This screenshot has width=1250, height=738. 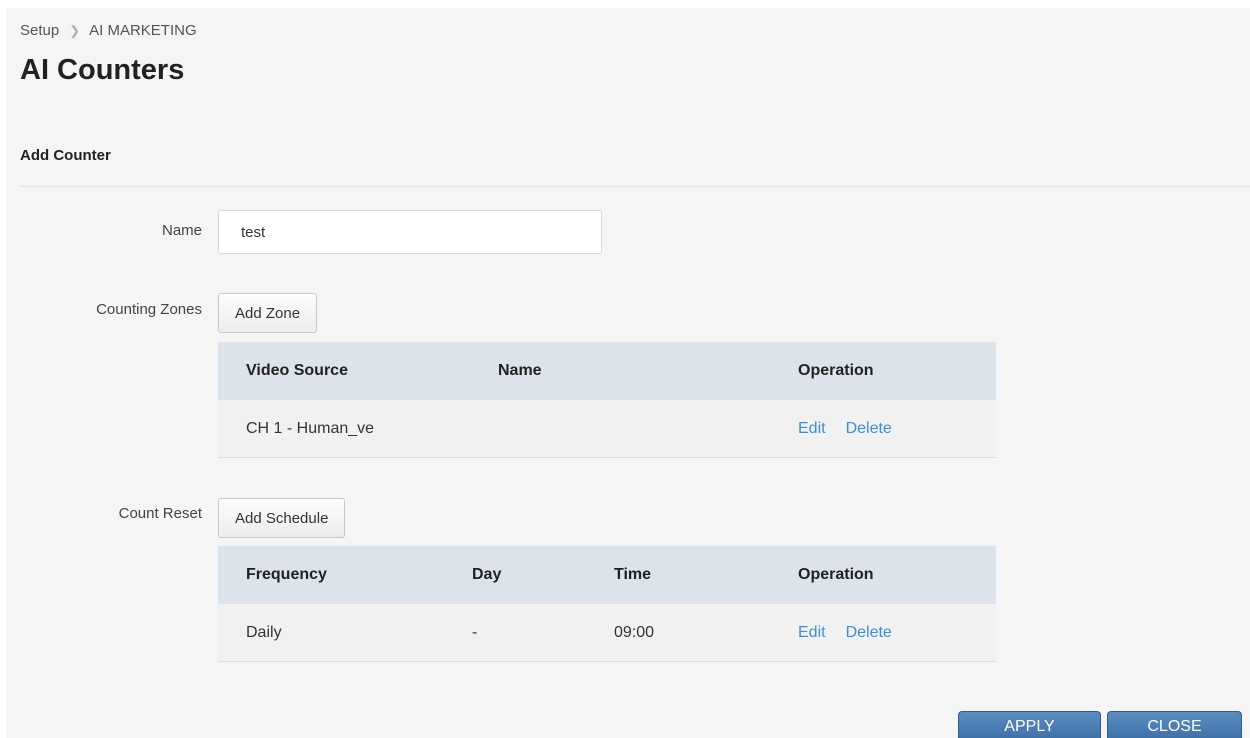 What do you see at coordinates (149, 309) in the screenshot?
I see `counting-zones-label: Counting Zones` at bounding box center [149, 309].